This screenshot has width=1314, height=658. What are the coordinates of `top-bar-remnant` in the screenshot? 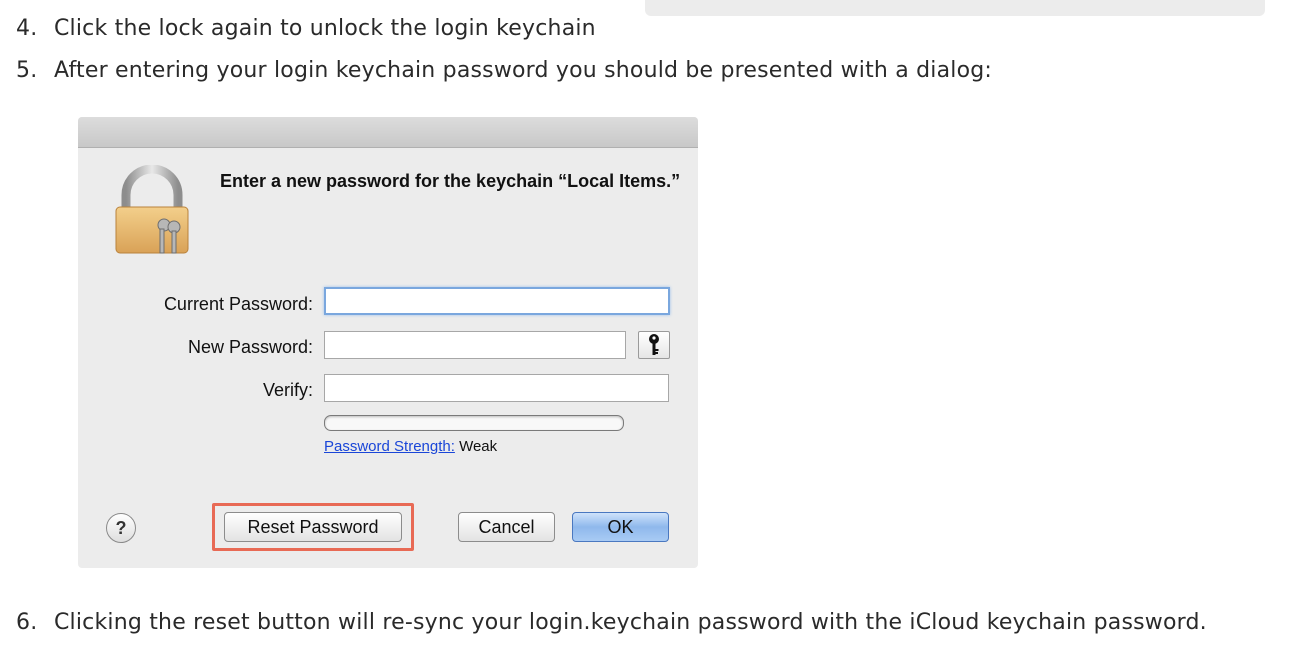 It's located at (955, 8).